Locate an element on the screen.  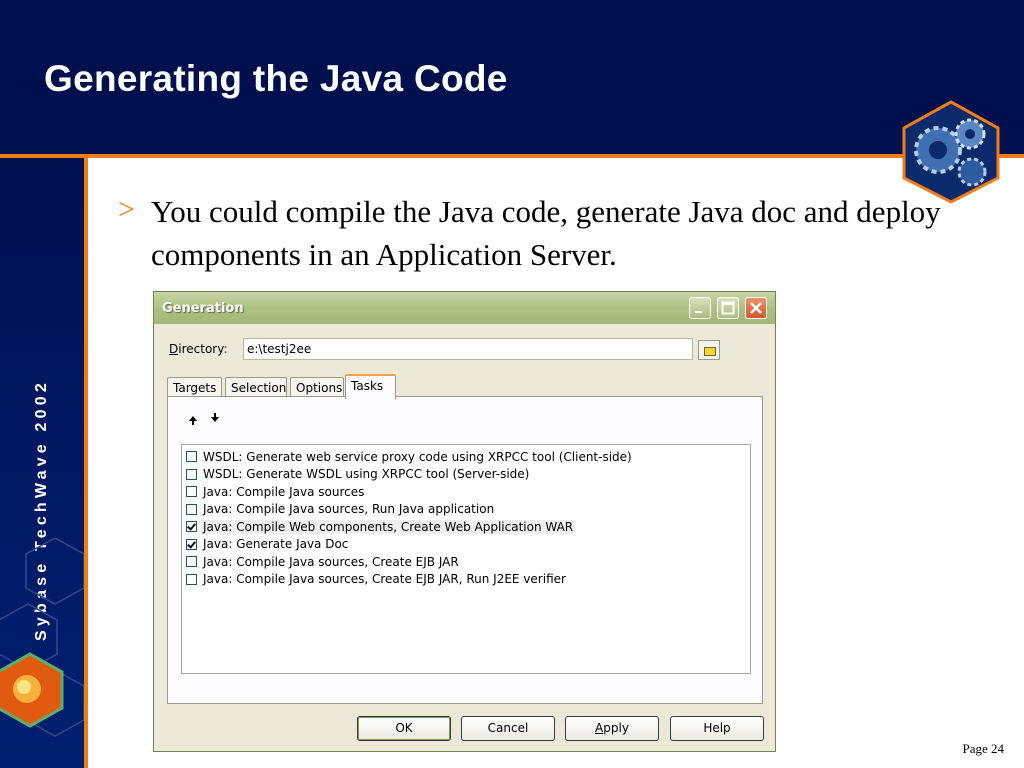
dialog-title: Generation is located at coordinates (203, 308).